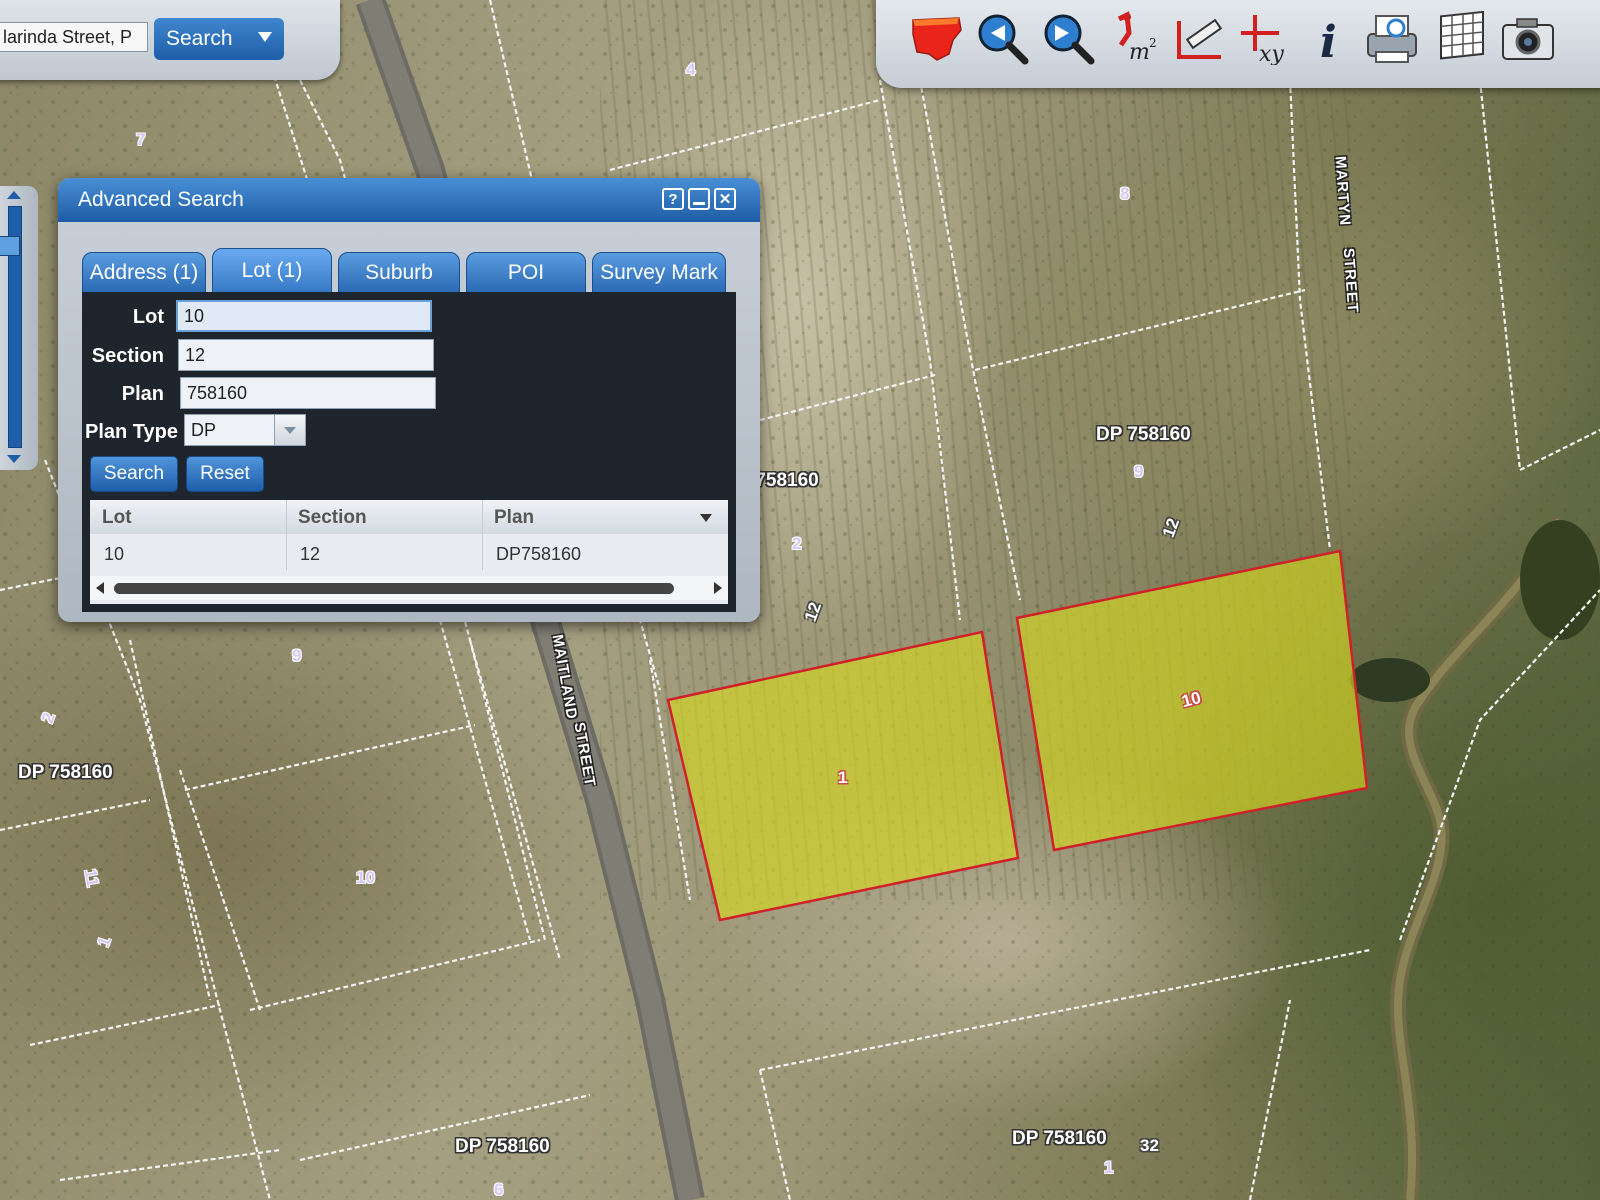 This screenshot has width=1600, height=1200. Describe the element at coordinates (409, 517) in the screenshot. I see `results-table-header: Lot Section Plan` at that location.